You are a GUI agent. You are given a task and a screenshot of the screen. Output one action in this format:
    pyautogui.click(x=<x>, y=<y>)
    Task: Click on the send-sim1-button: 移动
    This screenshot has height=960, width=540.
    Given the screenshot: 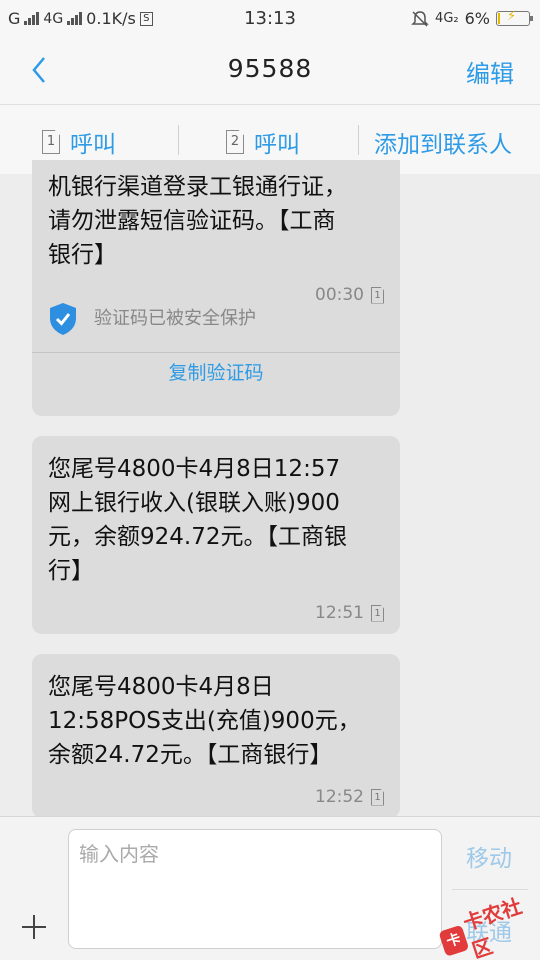 What is the action you would take?
    pyautogui.click(x=489, y=856)
    